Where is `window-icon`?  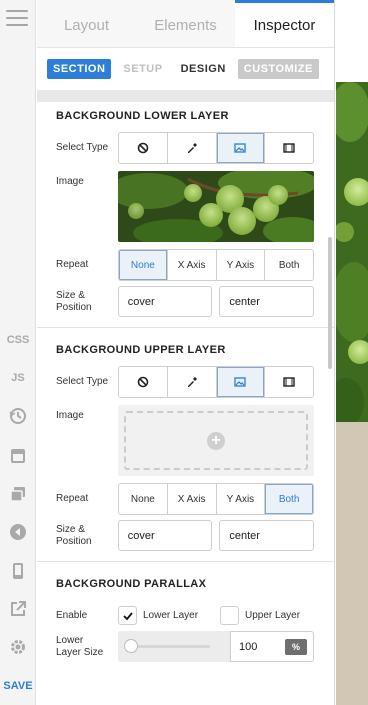
window-icon is located at coordinates (18, 456).